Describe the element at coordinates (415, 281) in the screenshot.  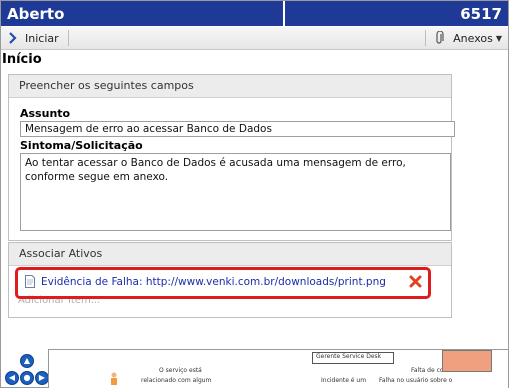
I see `delete-icon` at that location.